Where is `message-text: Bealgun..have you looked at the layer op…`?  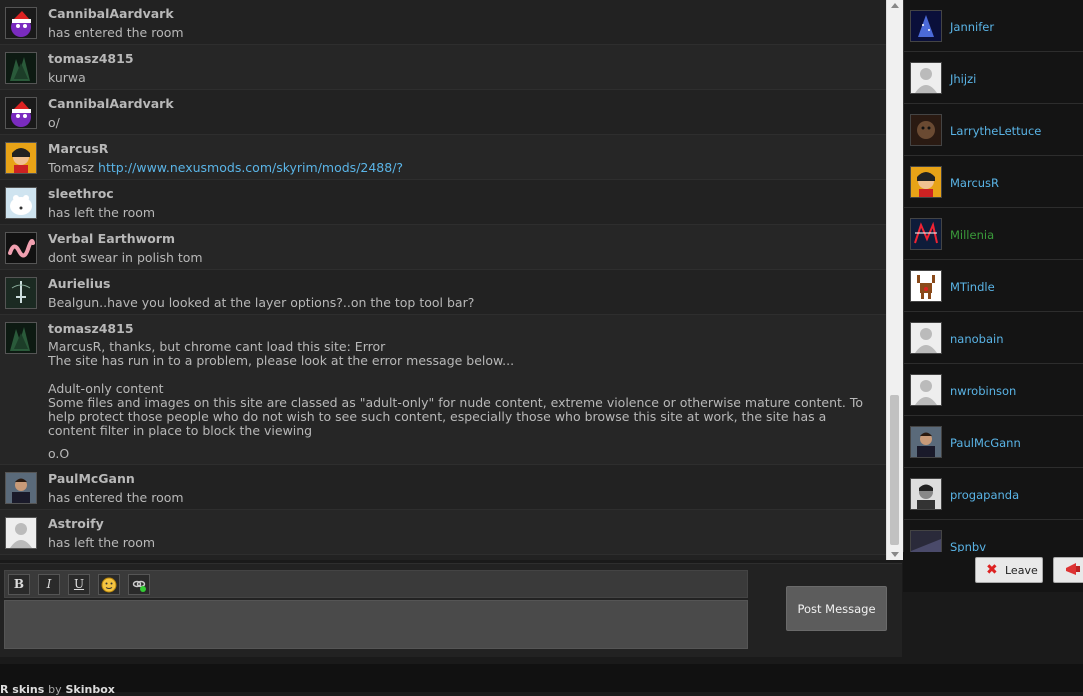 message-text: Bealgun..have you looked at the layer op… is located at coordinates (261, 302).